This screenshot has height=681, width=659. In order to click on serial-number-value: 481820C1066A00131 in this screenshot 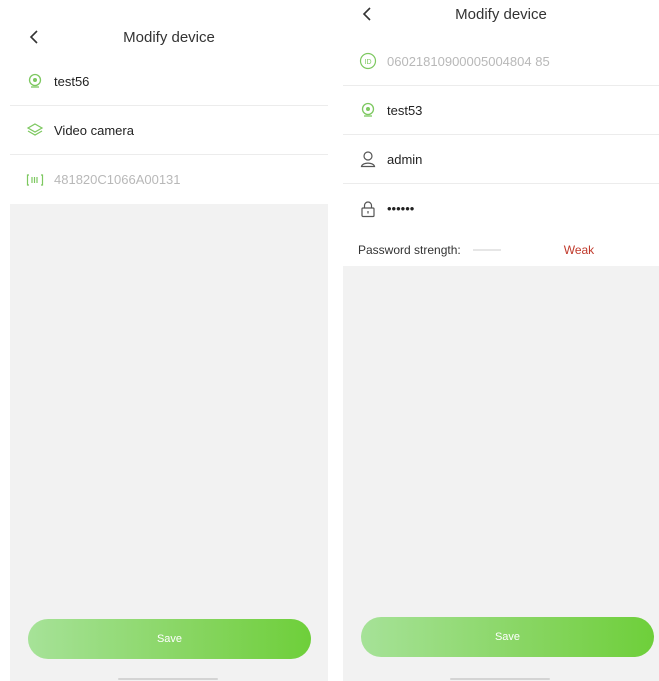, I will do `click(117, 179)`.